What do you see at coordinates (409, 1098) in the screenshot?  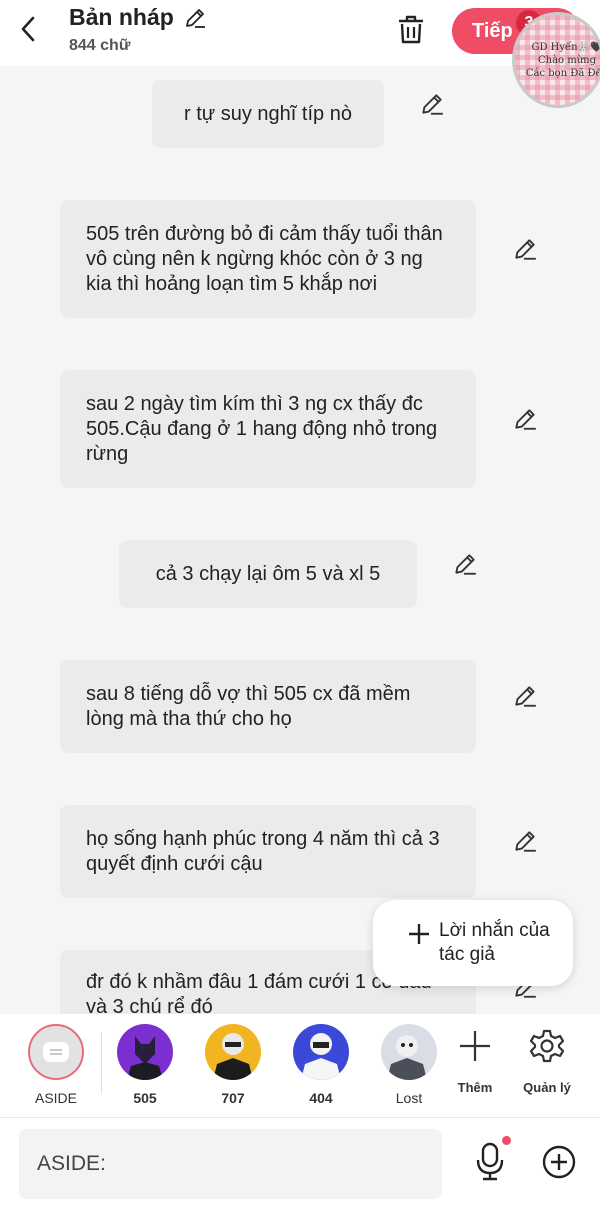 I see `character-name: Lost` at bounding box center [409, 1098].